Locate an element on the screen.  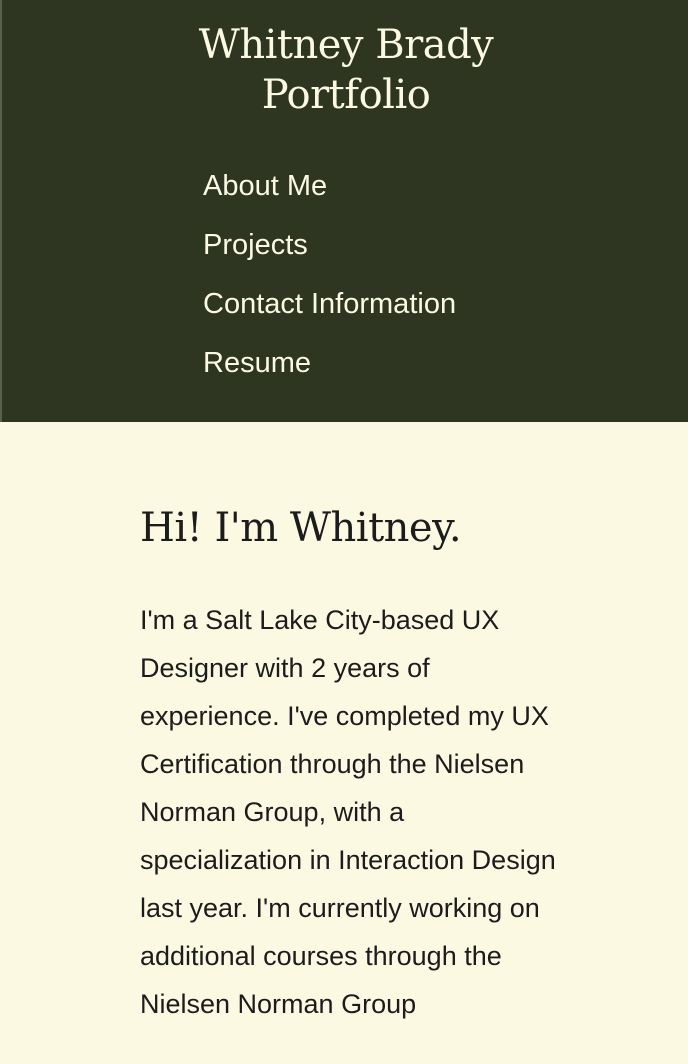
site-title-line1: Whitney Brady is located at coordinates (346, 45).